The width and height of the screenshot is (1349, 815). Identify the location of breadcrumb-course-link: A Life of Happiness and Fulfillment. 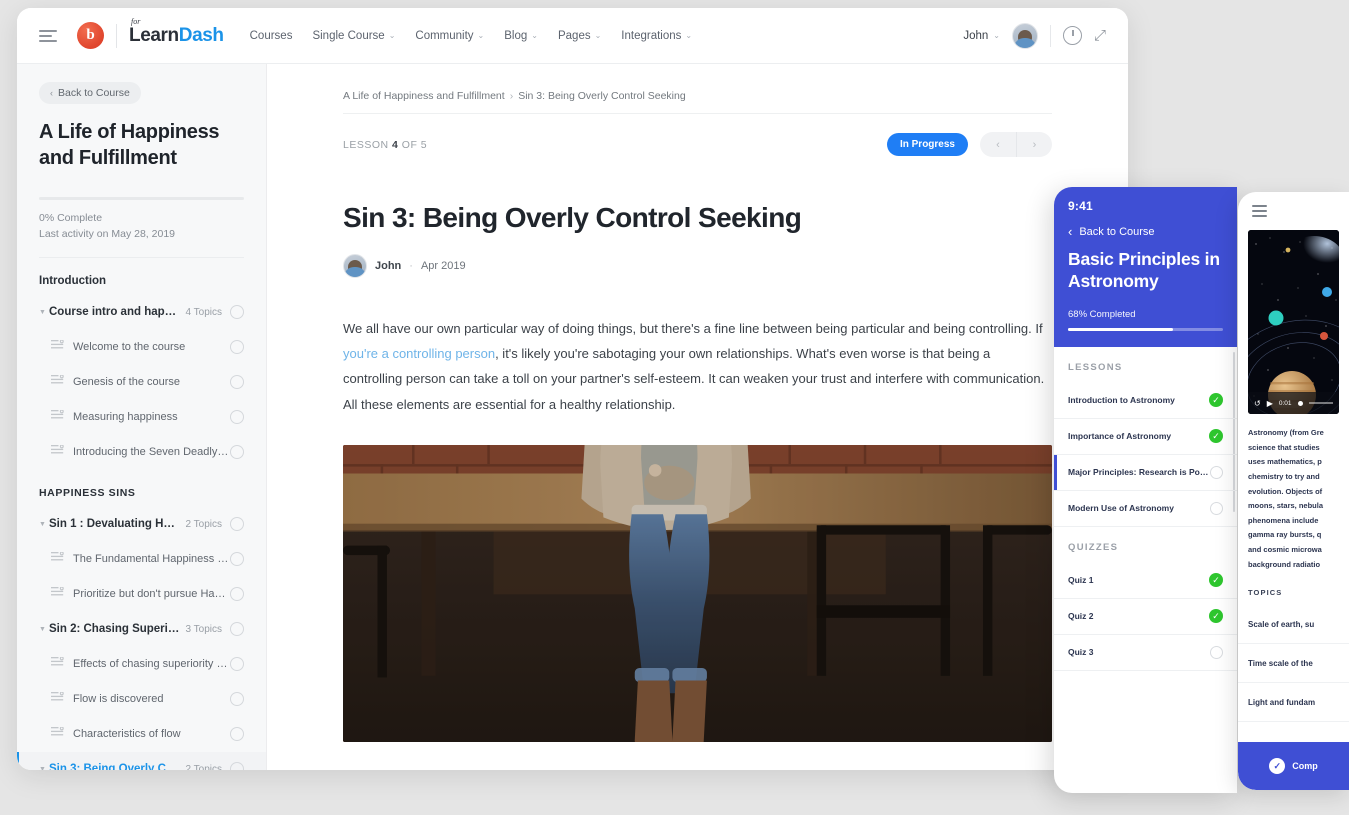
(424, 96).